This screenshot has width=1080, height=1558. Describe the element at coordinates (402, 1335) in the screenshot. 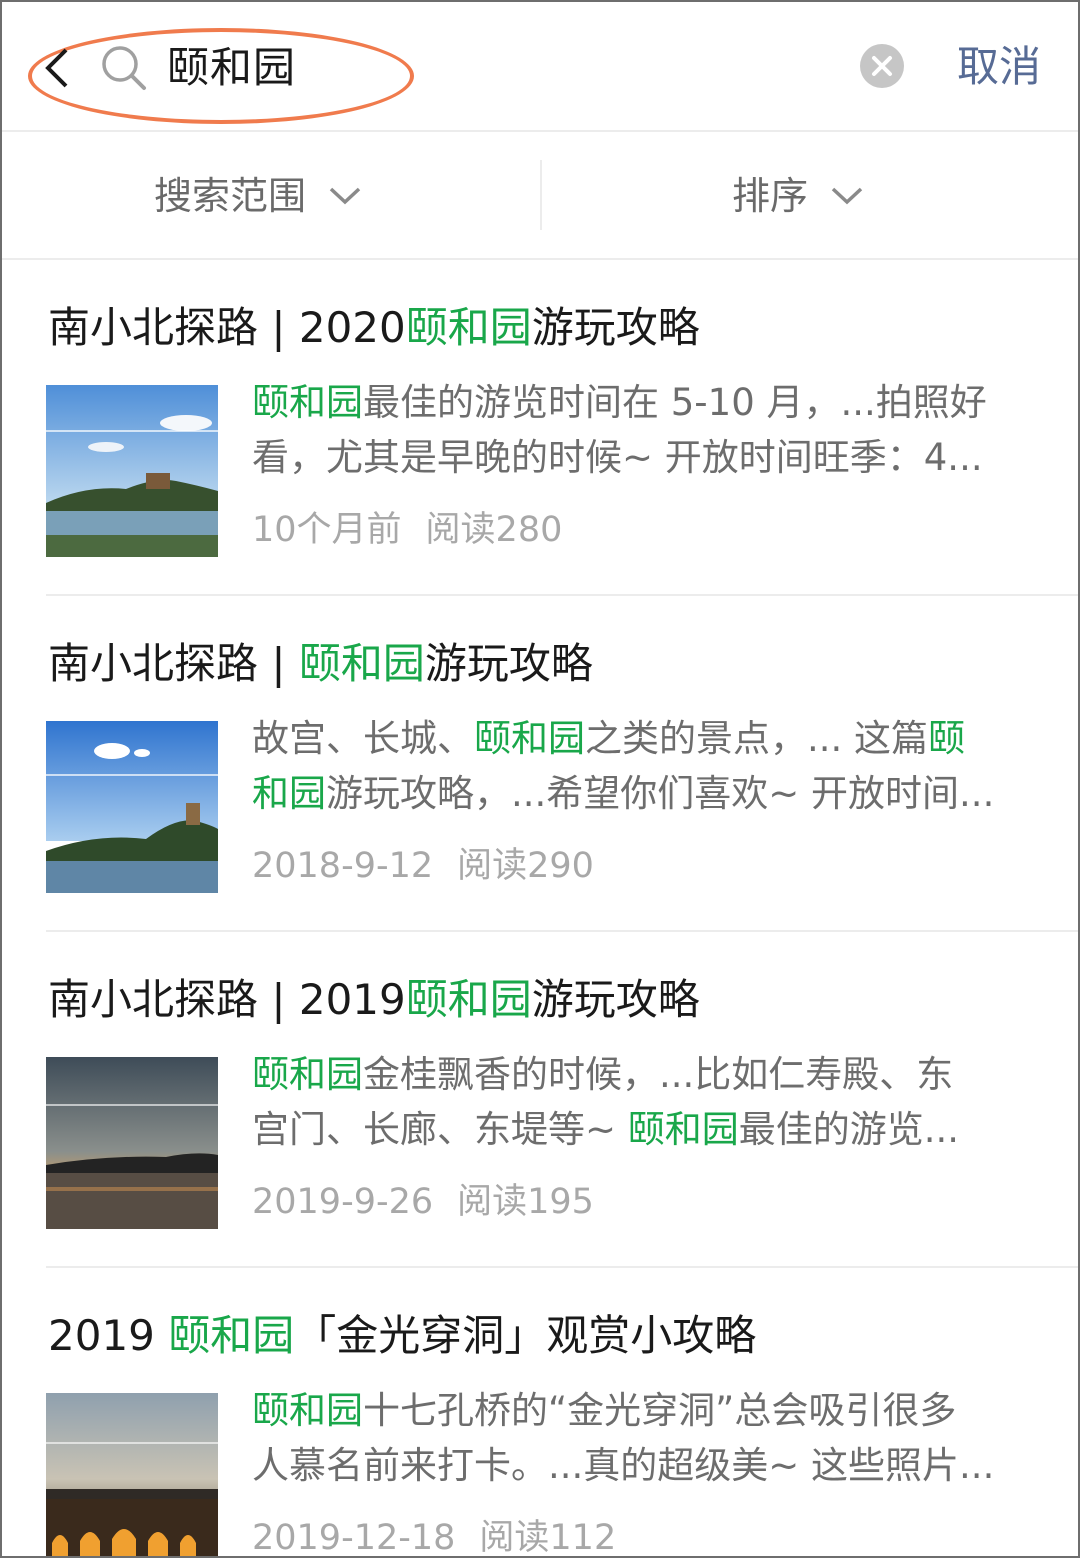

I see `article-title: 2019 颐和园「金光穿洞」观赏小攻略` at that location.